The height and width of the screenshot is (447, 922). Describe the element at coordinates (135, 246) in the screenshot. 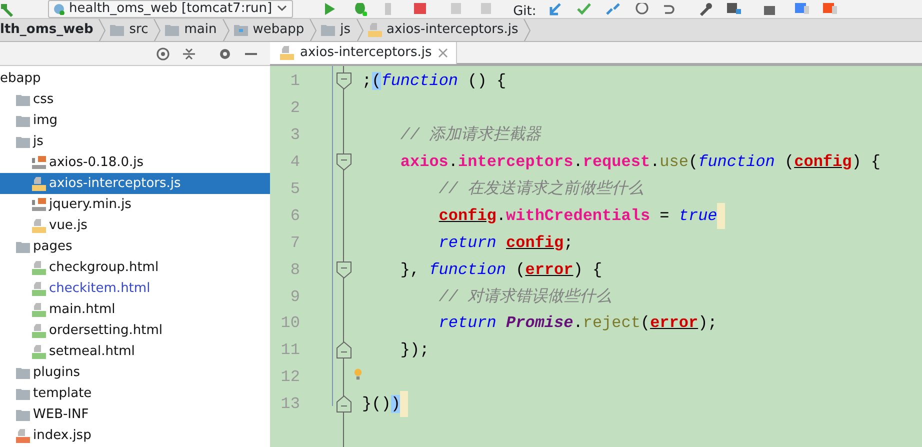

I see `tree-item: pages` at that location.